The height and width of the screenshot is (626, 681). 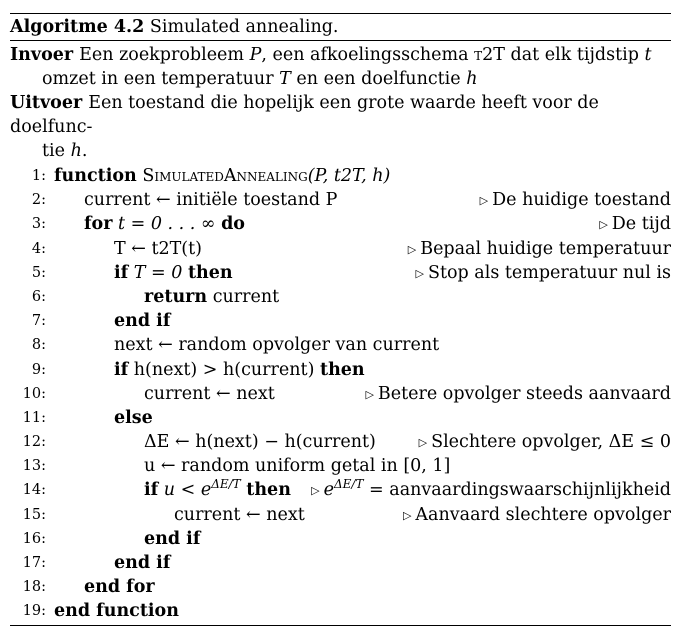 What do you see at coordinates (244, 27) in the screenshot?
I see `caption-title: Simulated annealing.` at bounding box center [244, 27].